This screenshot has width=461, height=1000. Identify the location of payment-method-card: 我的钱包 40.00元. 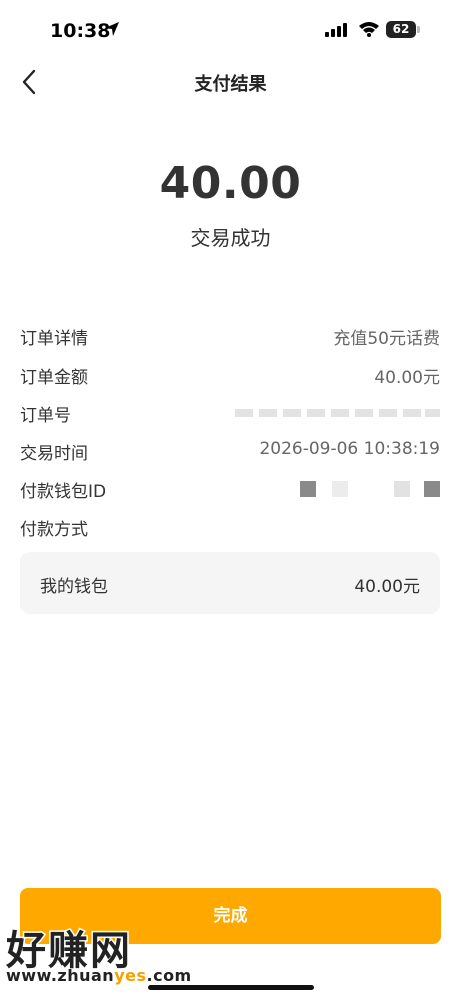
(230, 583).